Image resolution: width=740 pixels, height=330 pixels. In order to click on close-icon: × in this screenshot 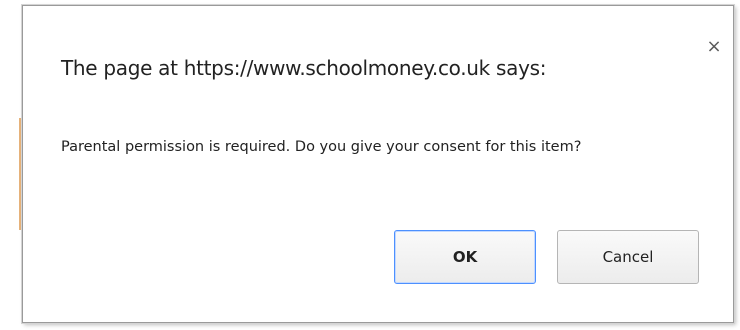, I will do `click(714, 47)`.